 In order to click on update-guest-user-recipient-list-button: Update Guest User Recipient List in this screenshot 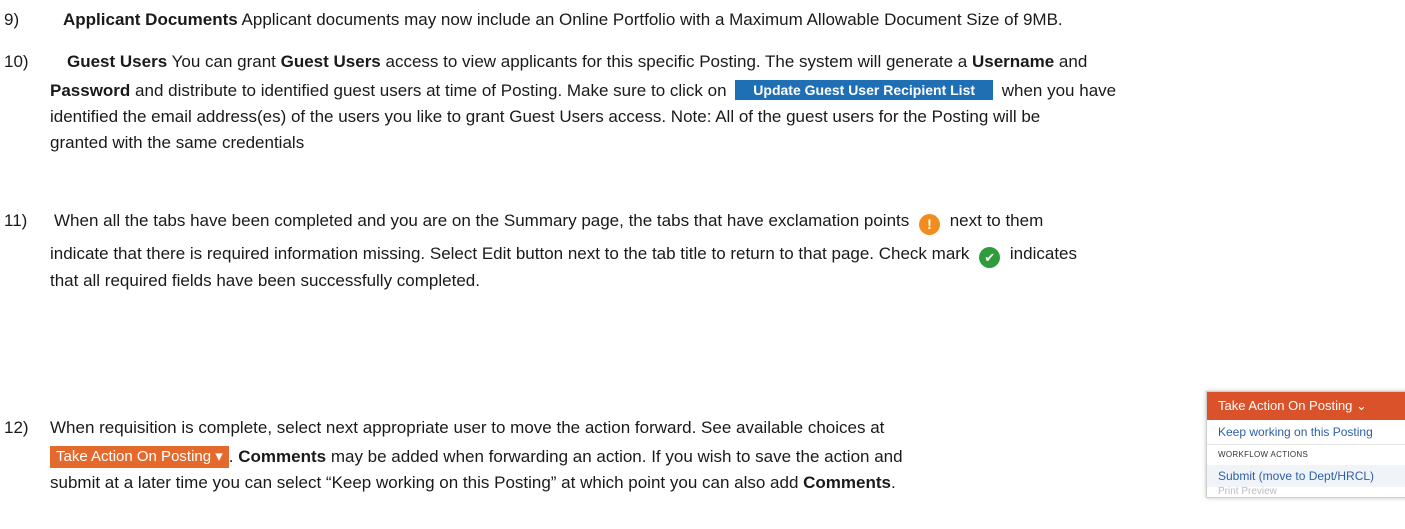, I will do `click(864, 90)`.